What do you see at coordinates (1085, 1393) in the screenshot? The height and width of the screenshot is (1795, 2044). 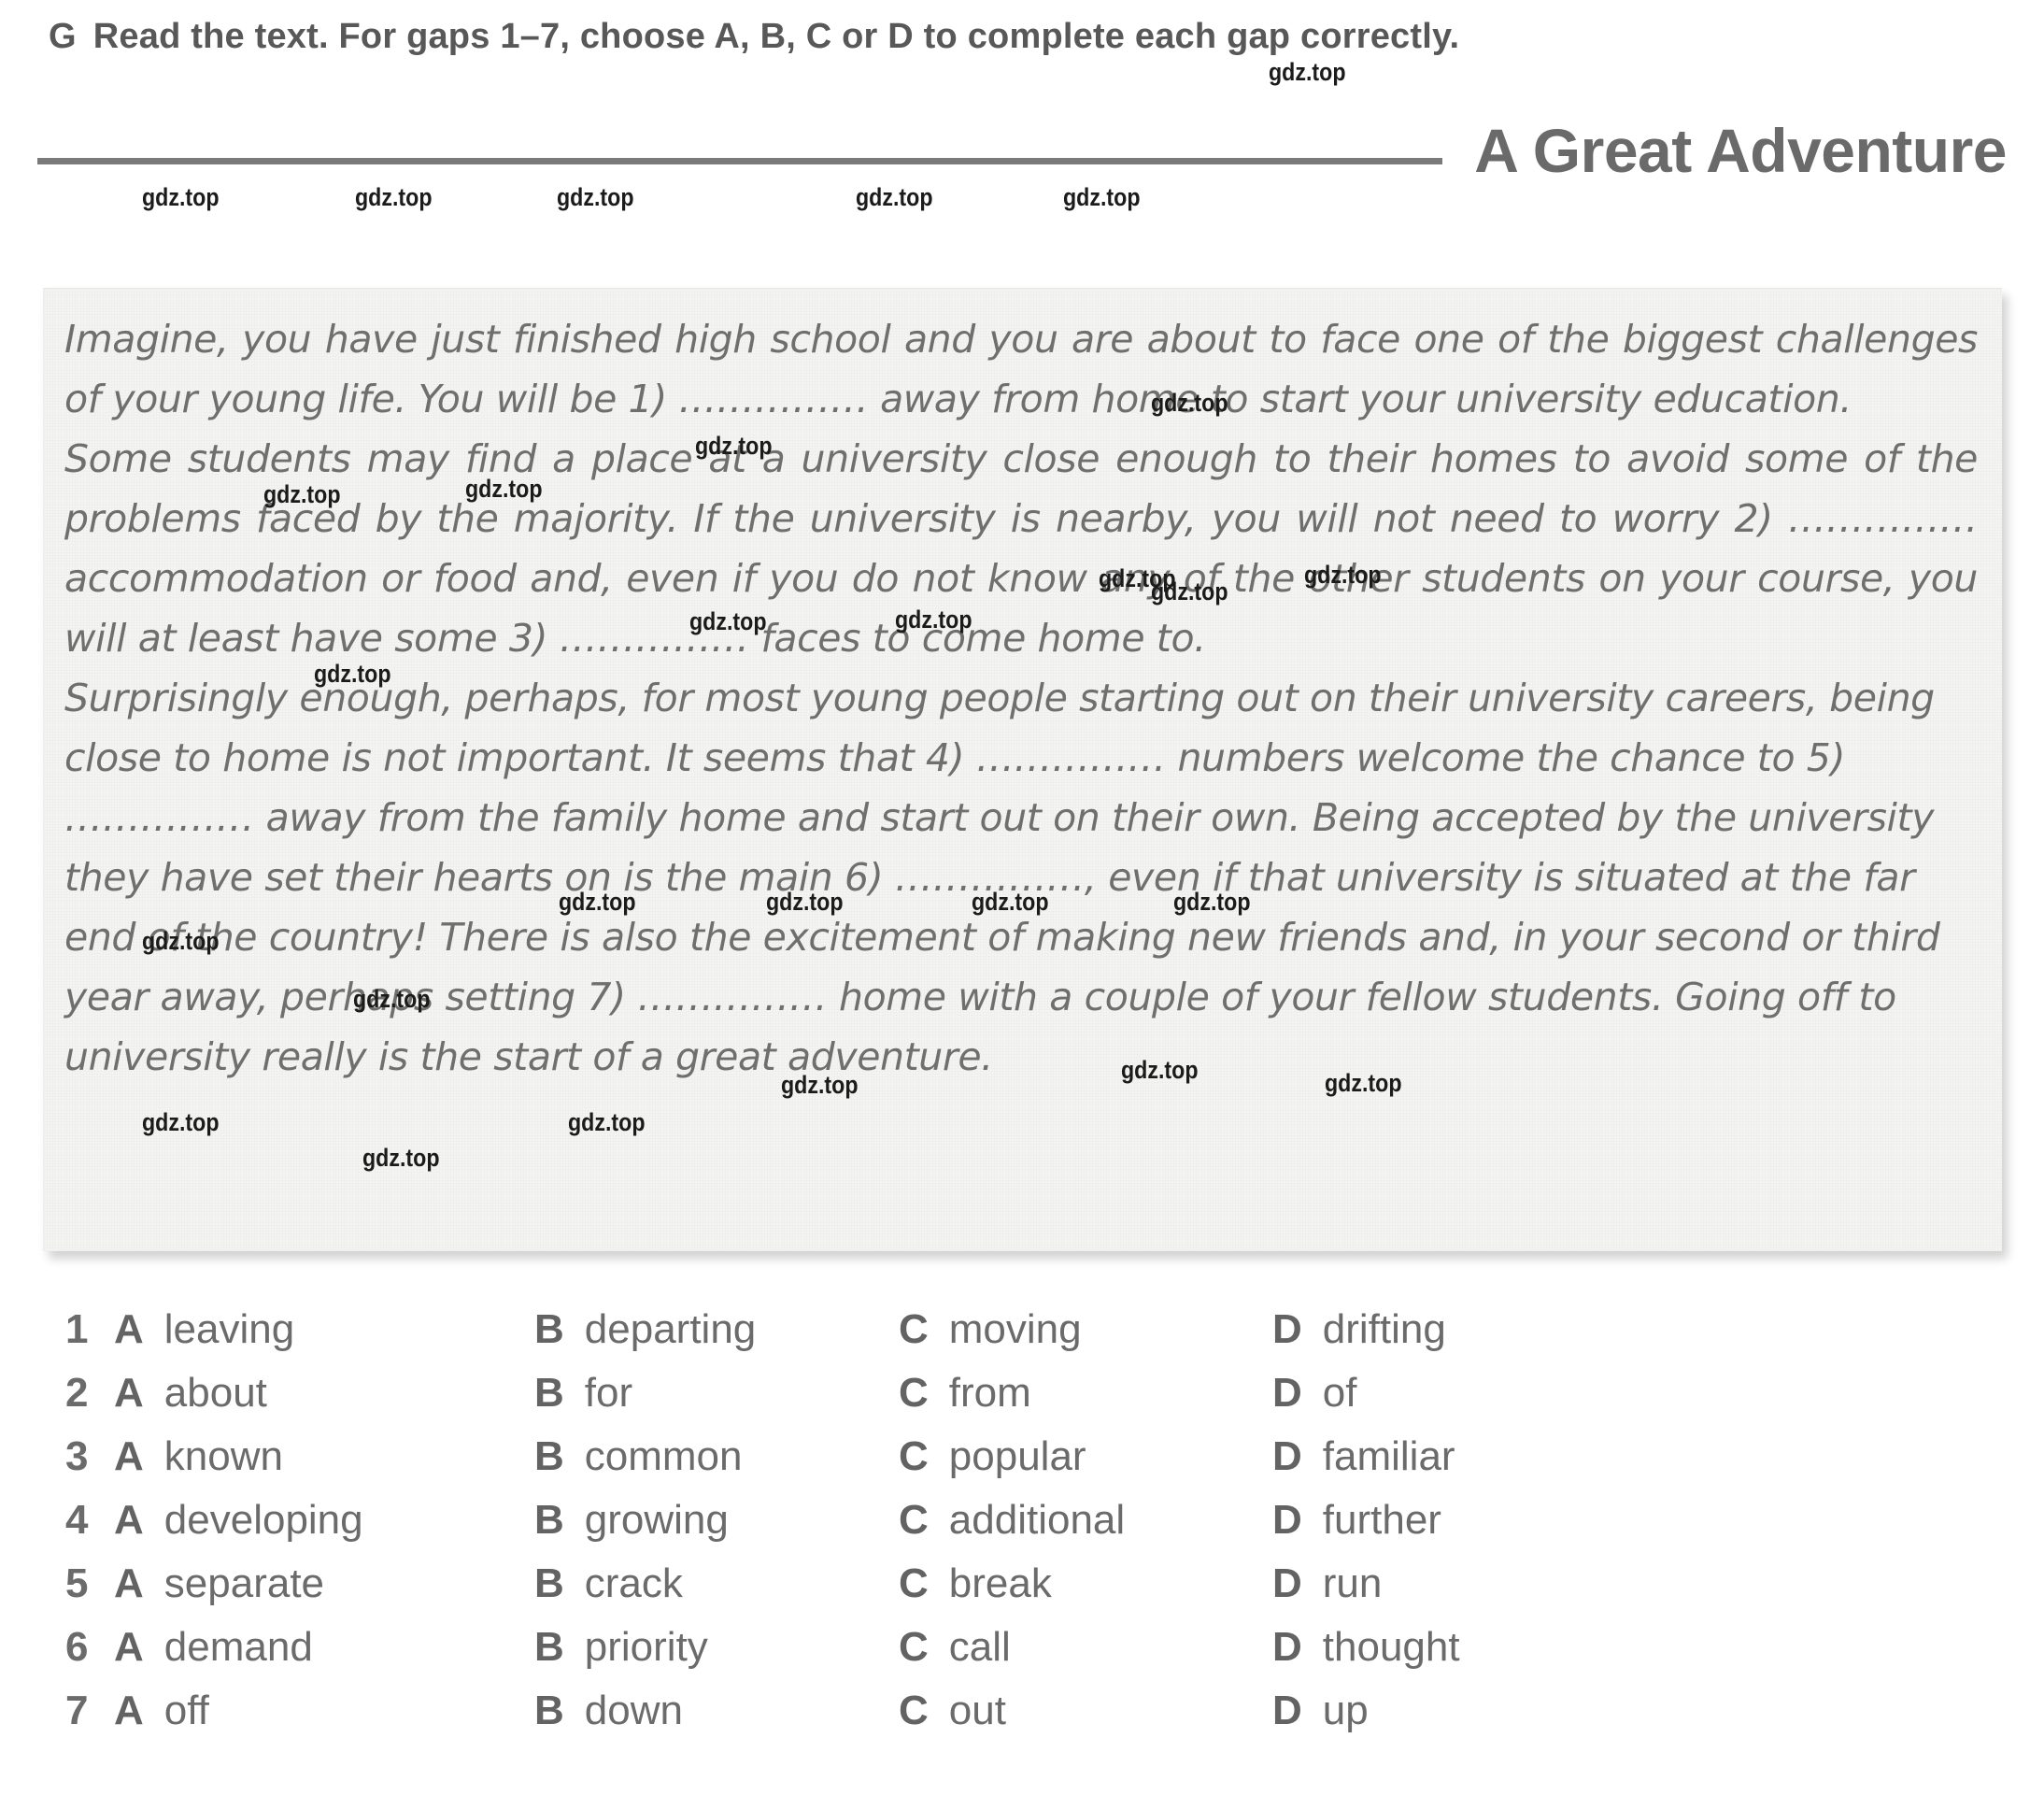 I see `option-choice-c: Cfrom` at bounding box center [1085, 1393].